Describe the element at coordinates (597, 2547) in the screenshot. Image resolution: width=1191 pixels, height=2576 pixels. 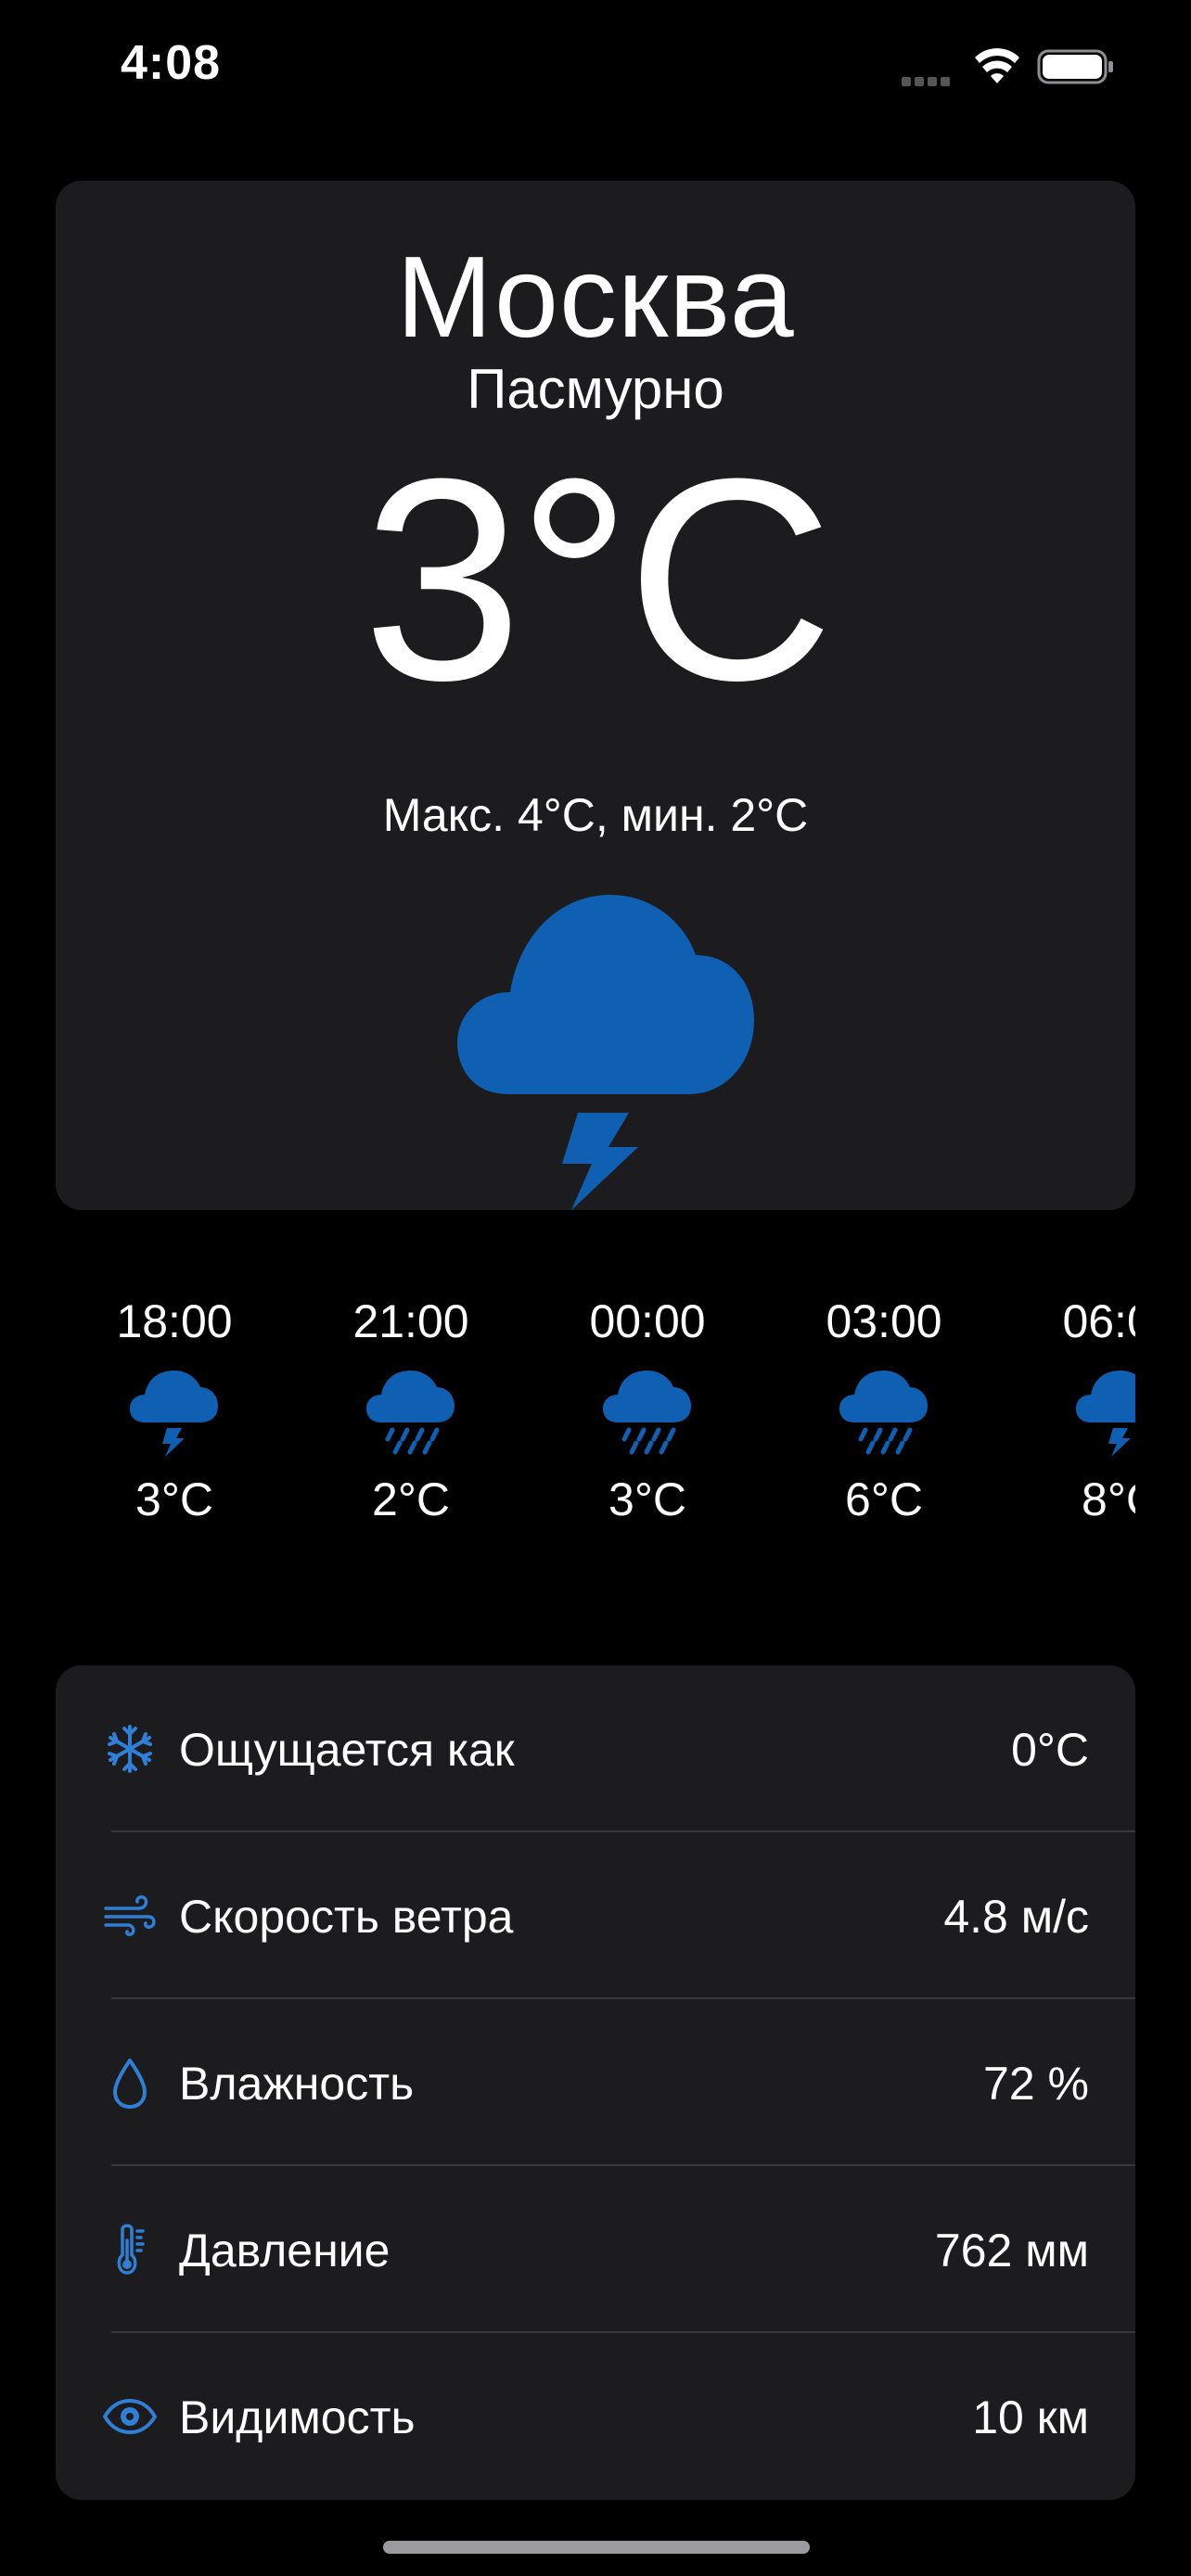
I see `home-indicator` at that location.